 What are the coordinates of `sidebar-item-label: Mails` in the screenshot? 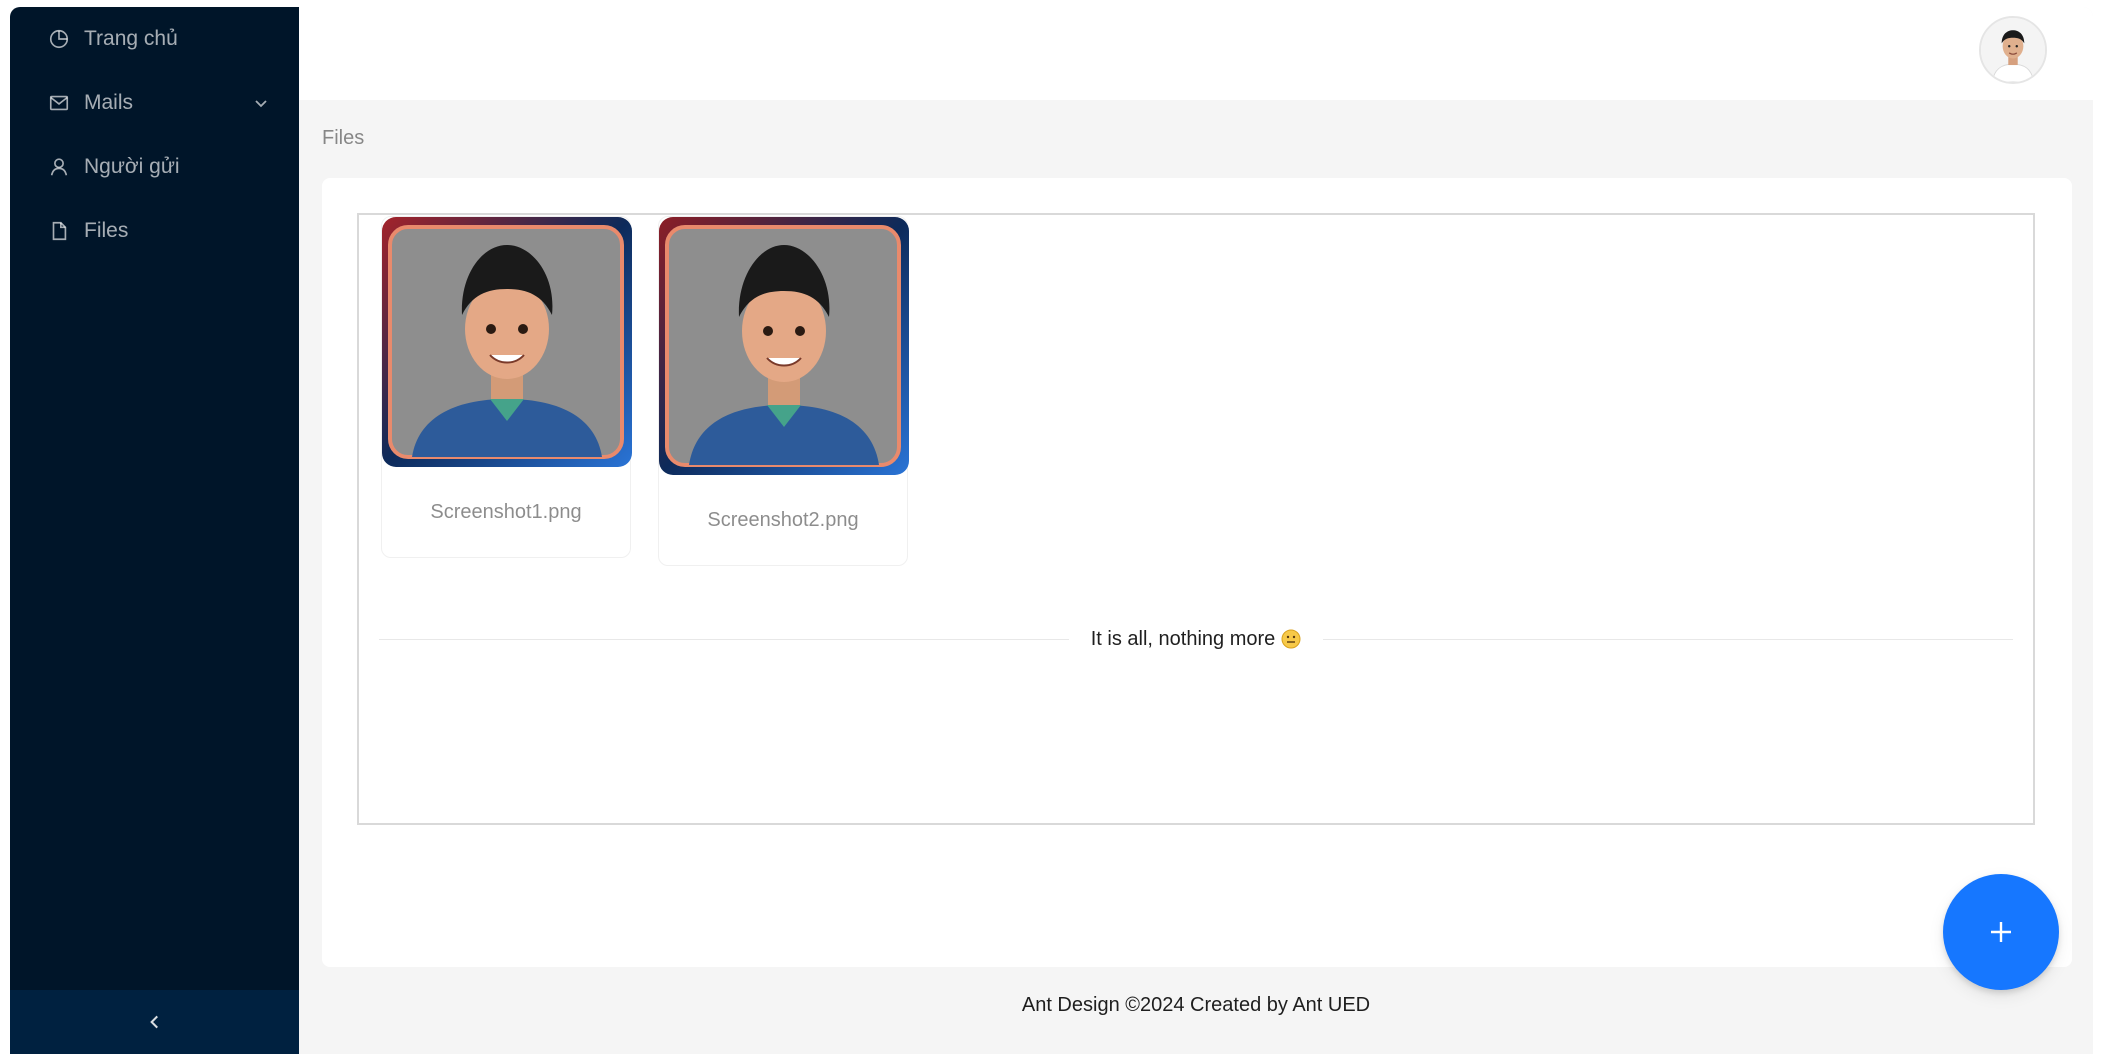 It's located at (109, 102).